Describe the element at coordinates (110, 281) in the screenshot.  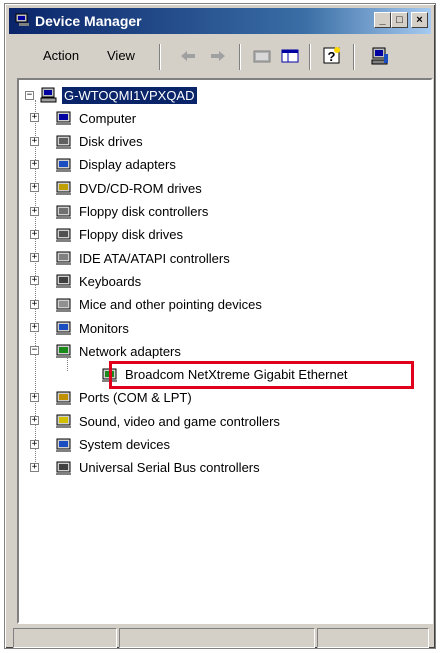
I see `tree-item-label: Keyboards` at that location.